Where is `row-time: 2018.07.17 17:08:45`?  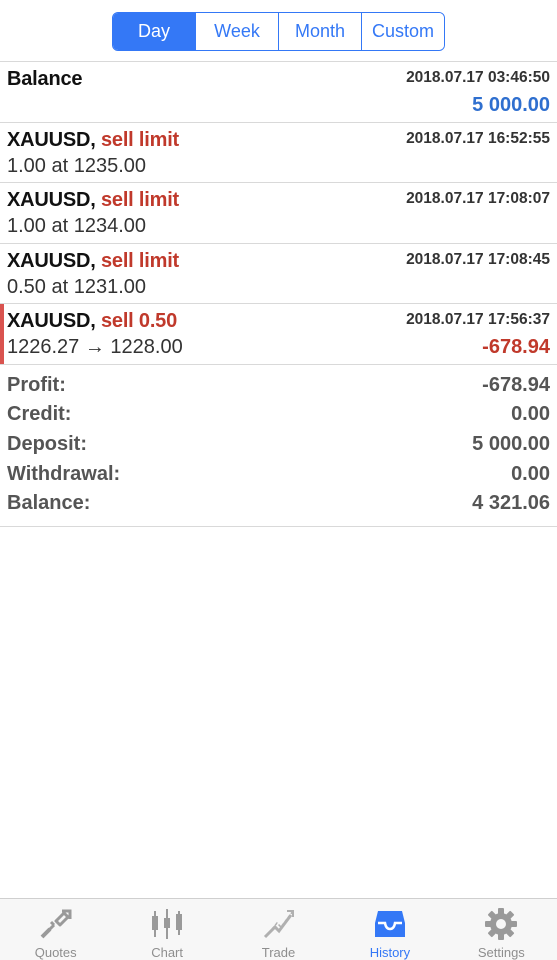 row-time: 2018.07.17 17:08:45 is located at coordinates (478, 259).